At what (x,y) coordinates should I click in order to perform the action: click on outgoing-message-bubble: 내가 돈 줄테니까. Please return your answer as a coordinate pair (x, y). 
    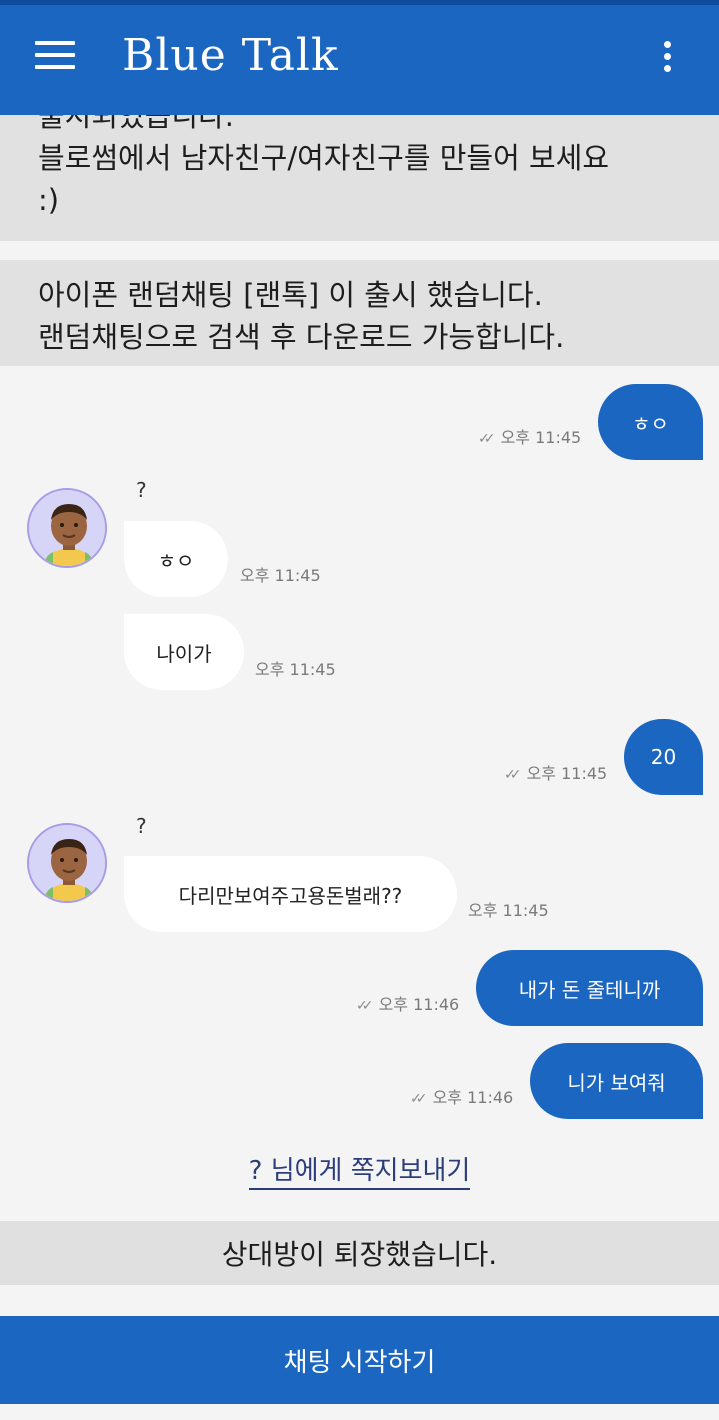
    Looking at the image, I should click on (589, 988).